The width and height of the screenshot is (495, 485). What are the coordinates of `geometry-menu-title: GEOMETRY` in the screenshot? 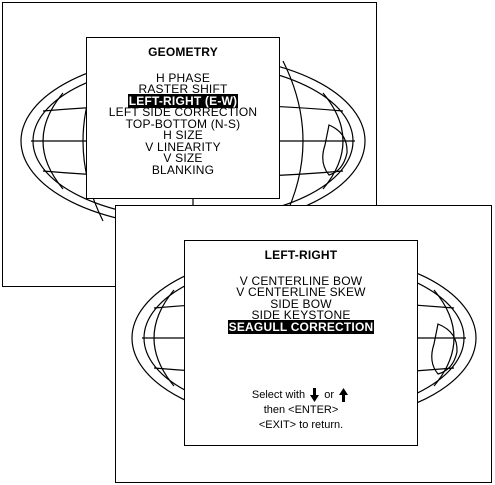 It's located at (183, 52).